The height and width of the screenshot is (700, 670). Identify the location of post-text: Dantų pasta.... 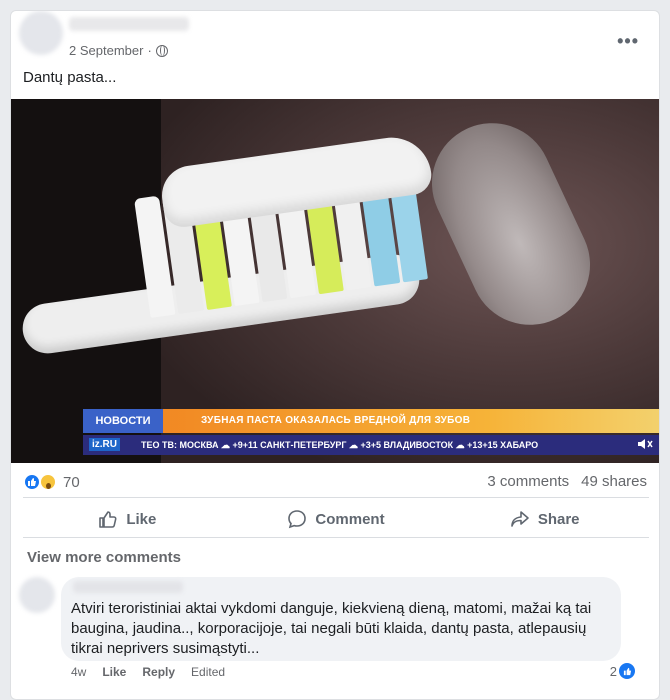
(70, 77).